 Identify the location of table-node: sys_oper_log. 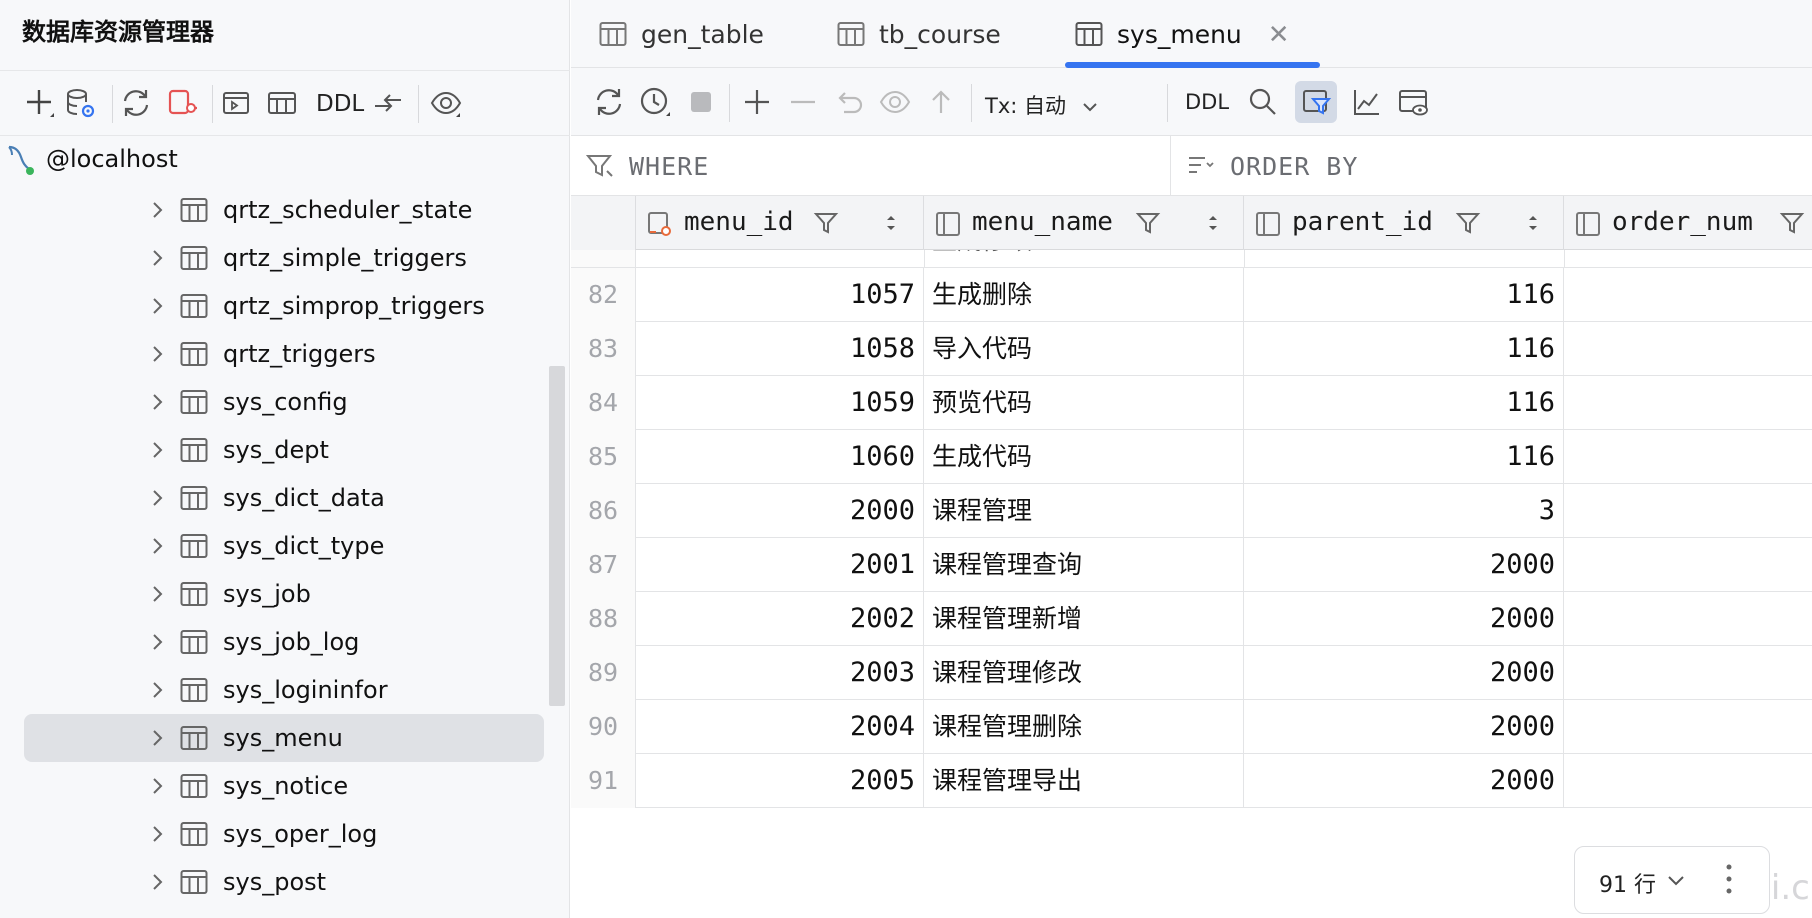
(284, 834).